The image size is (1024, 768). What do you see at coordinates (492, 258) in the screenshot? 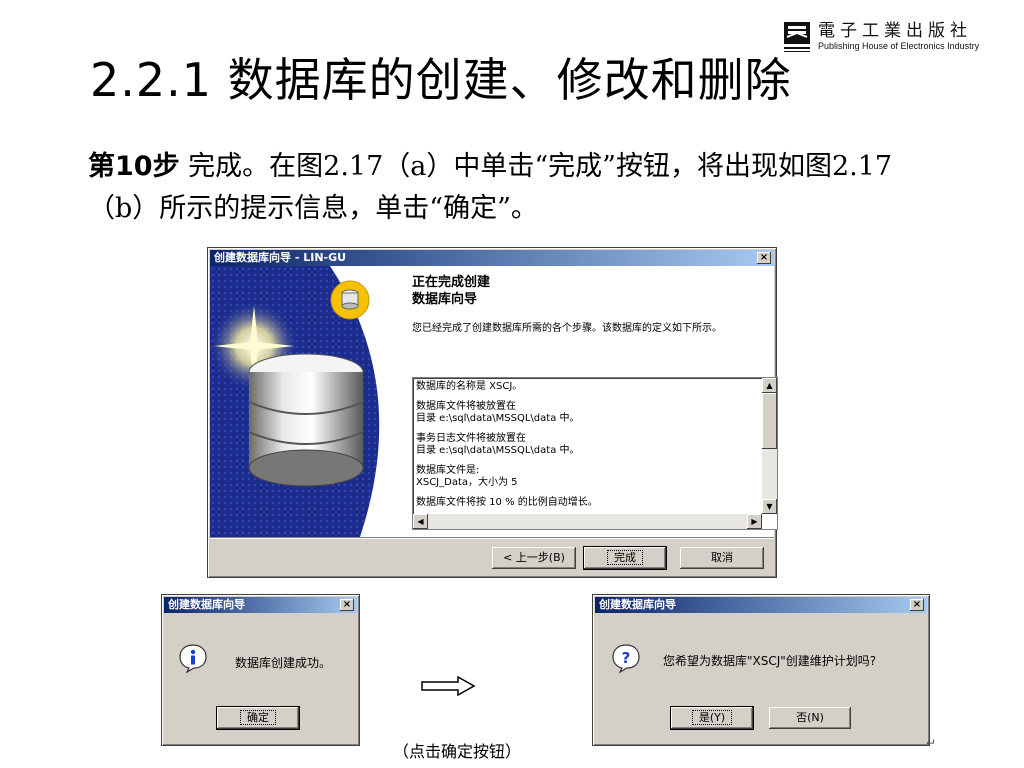
I see `wizard-titlebar: 创建数据库向导 - LIN-GU ×` at bounding box center [492, 258].